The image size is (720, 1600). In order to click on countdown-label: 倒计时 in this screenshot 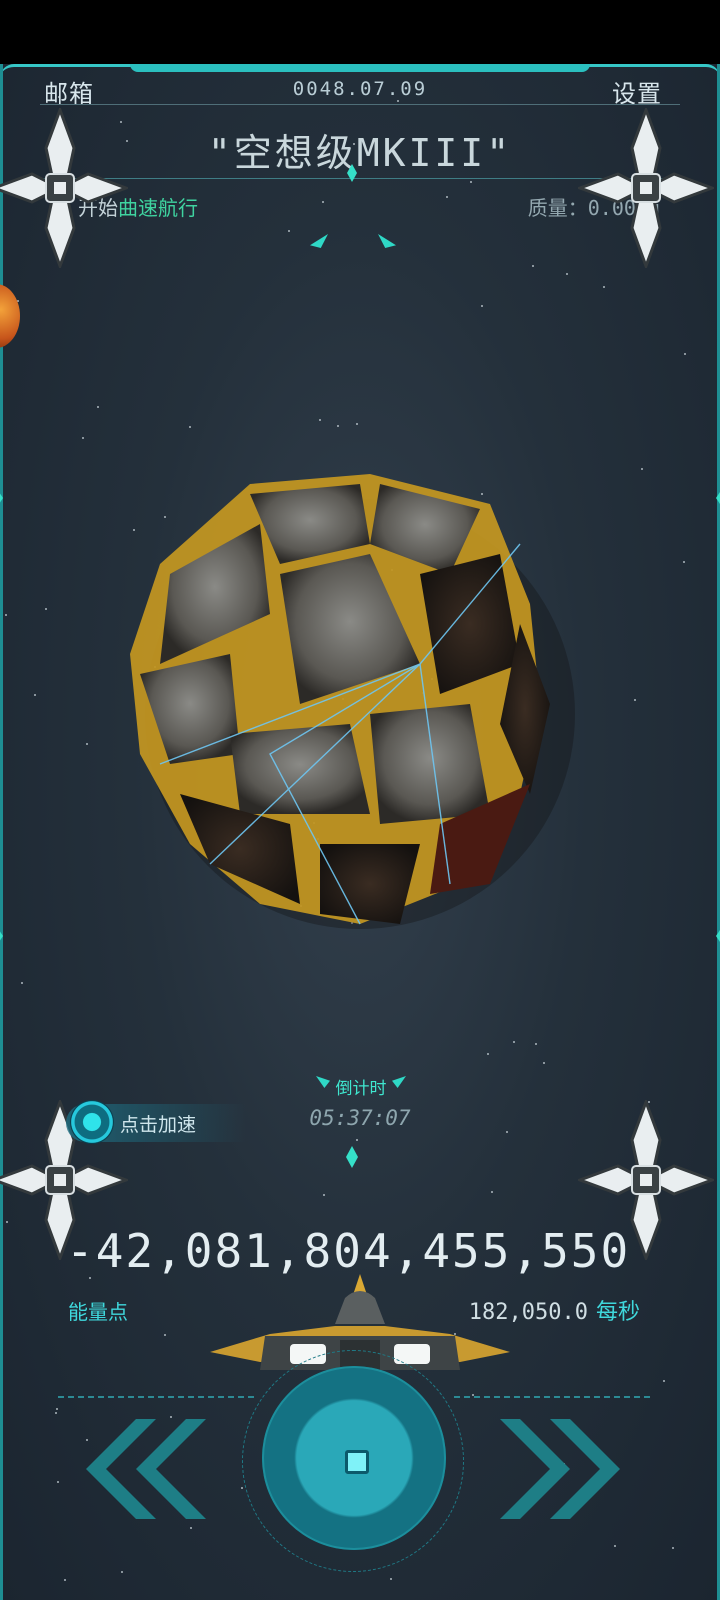, I will do `click(361, 1089)`.